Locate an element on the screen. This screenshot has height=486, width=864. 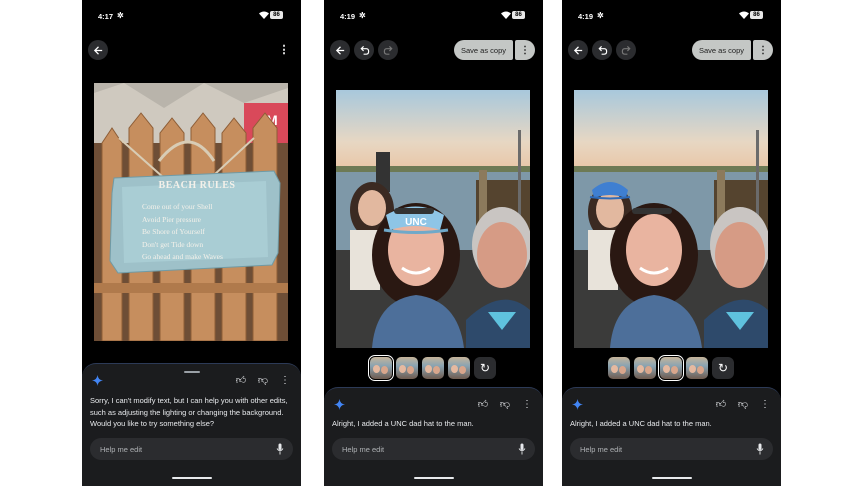
photo-canvas: UNC is located at coordinates (433, 219).